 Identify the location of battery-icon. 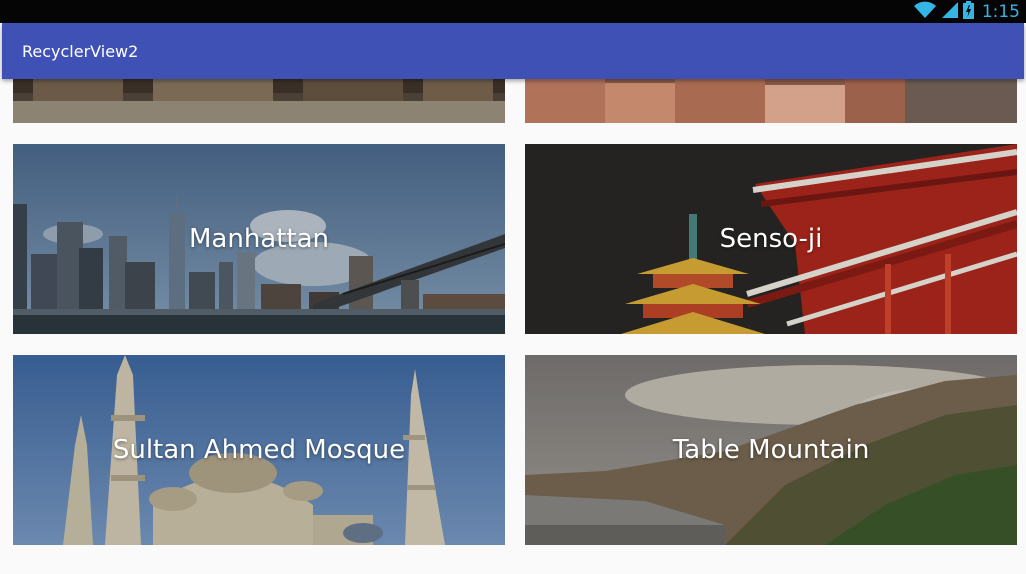
(968, 11).